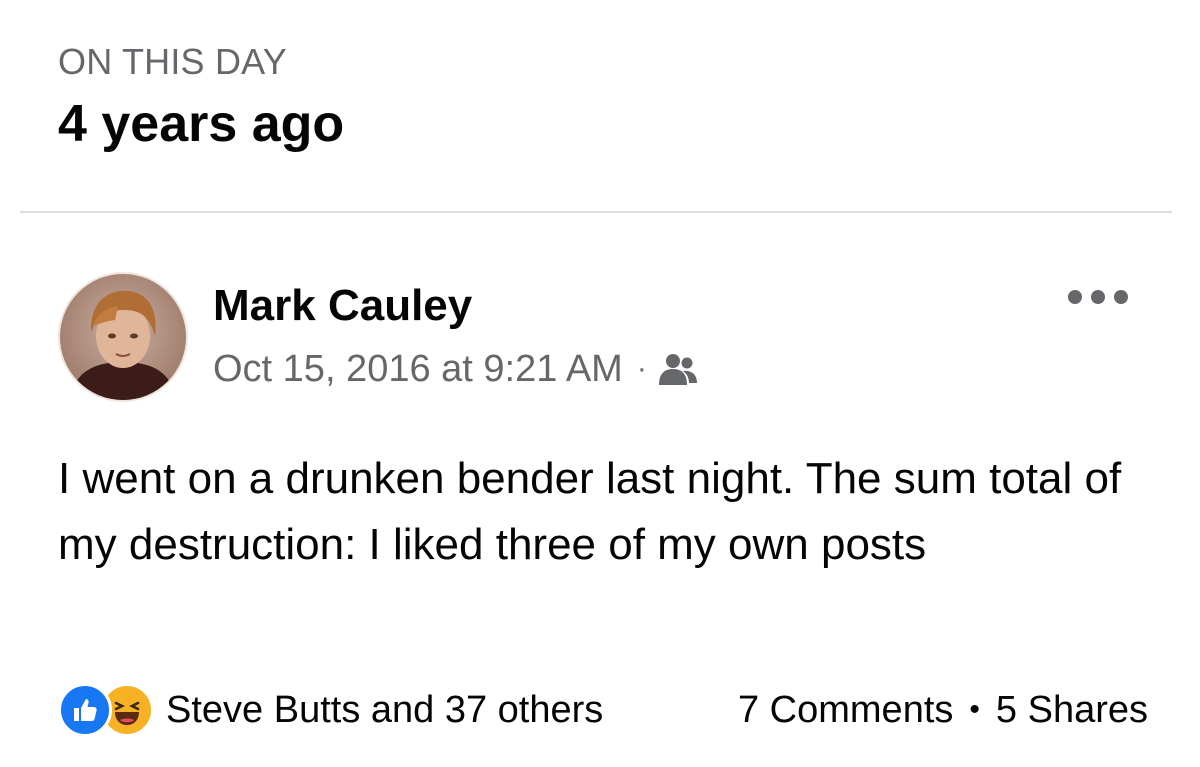 This screenshot has height=767, width=1200. I want to click on avatar-photo, so click(123, 337).